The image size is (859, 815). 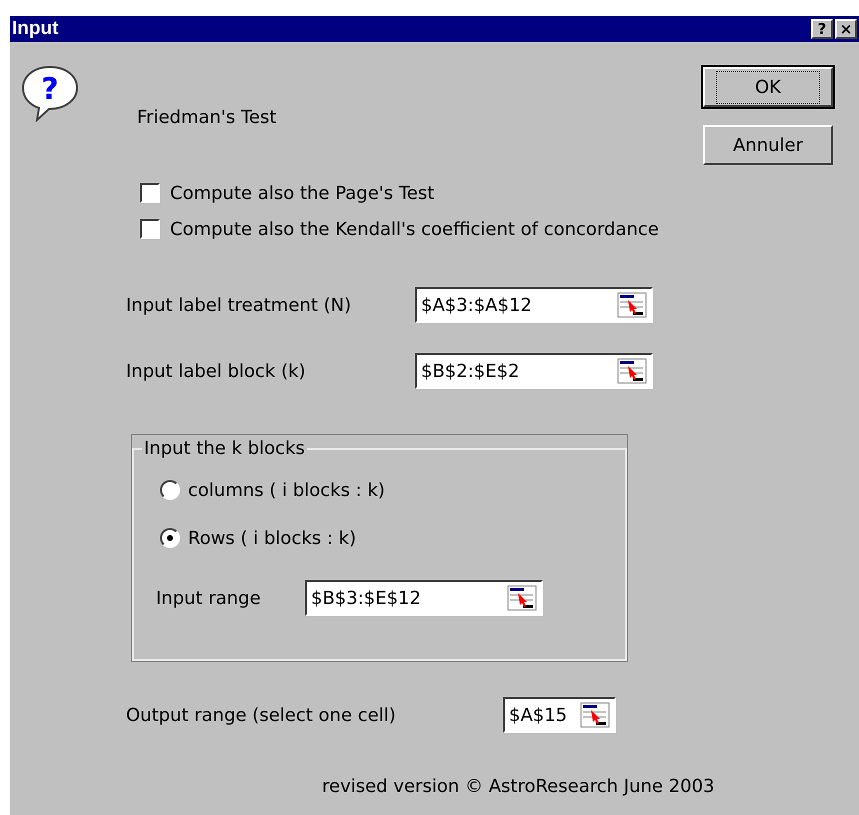 I want to click on group-title: Input the k blocks, so click(x=224, y=449).